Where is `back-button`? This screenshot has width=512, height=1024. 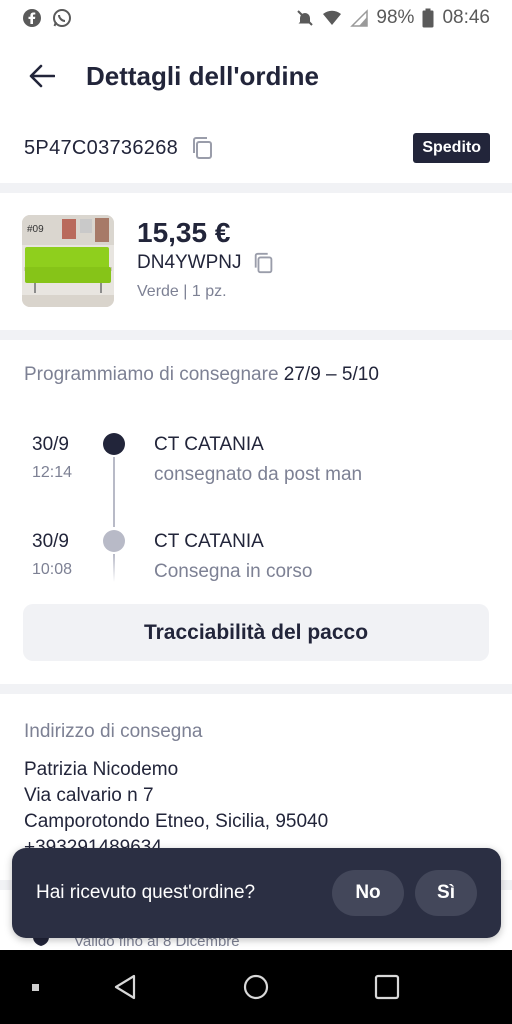
back-button is located at coordinates (42, 76).